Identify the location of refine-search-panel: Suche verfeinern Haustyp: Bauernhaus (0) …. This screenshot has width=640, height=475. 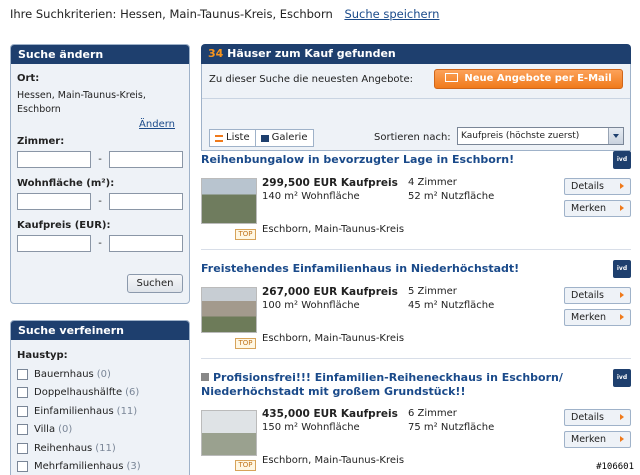
(100, 397).